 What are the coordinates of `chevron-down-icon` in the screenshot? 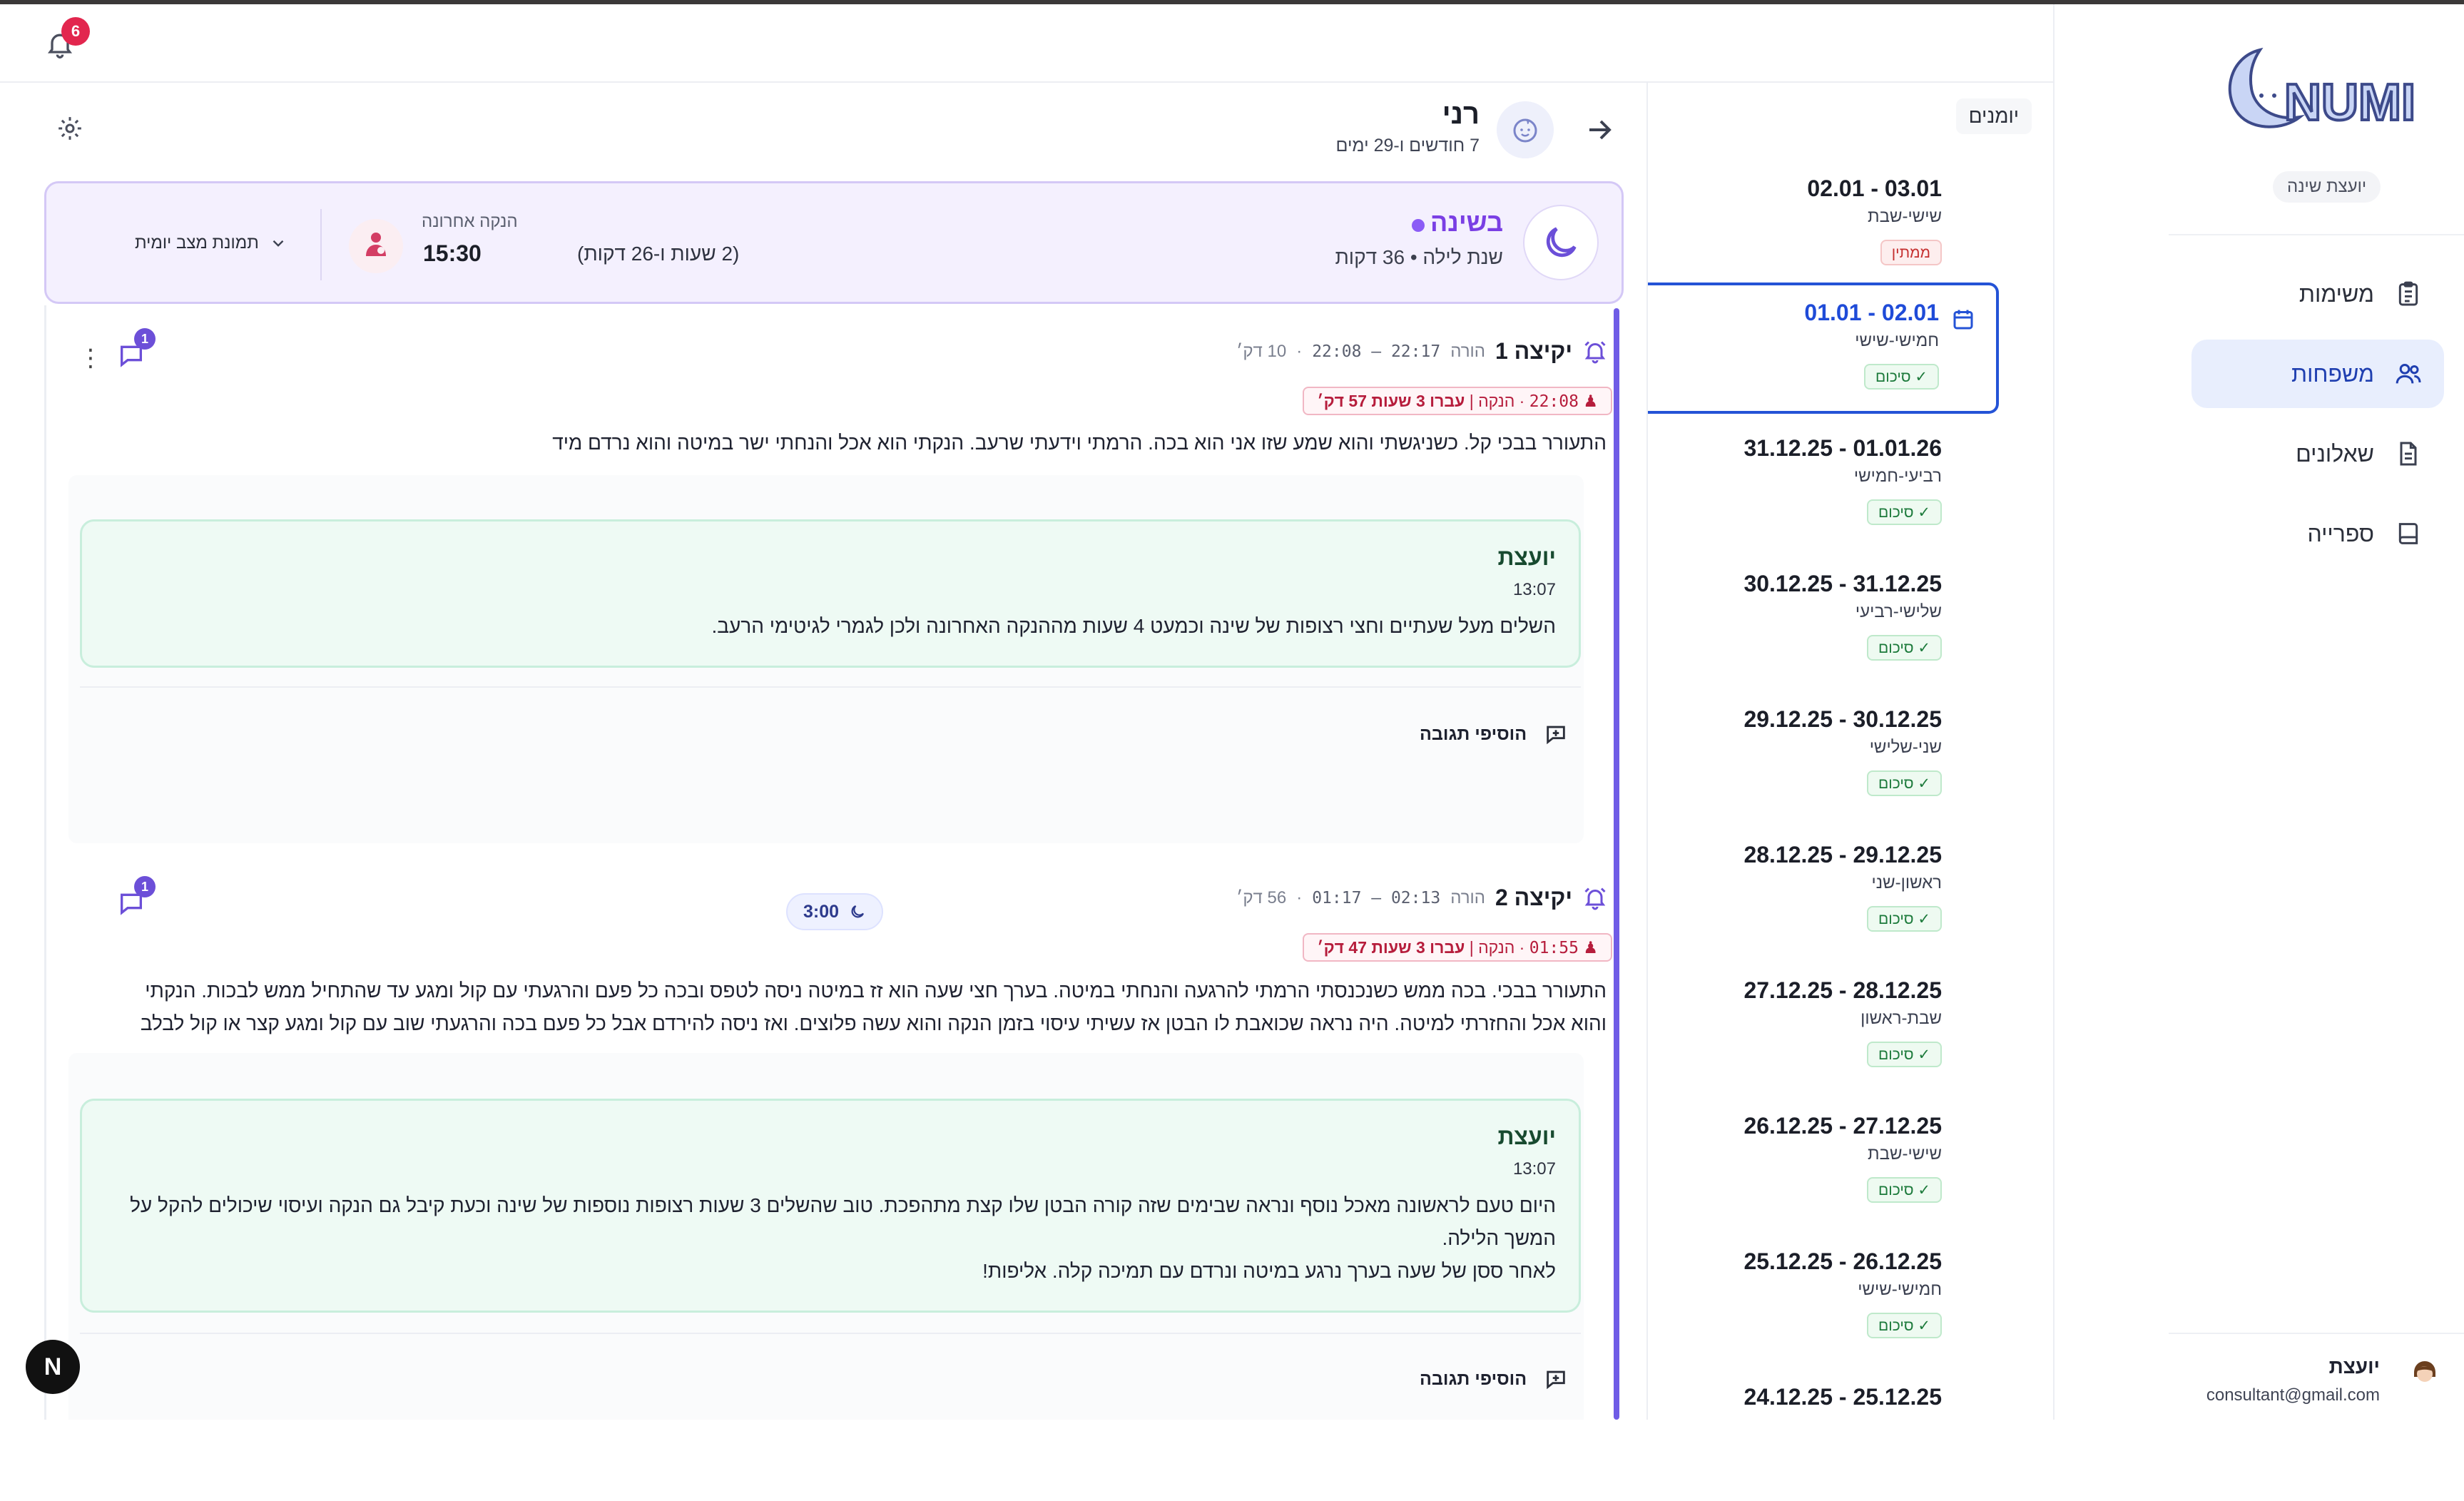 It's located at (278, 243).